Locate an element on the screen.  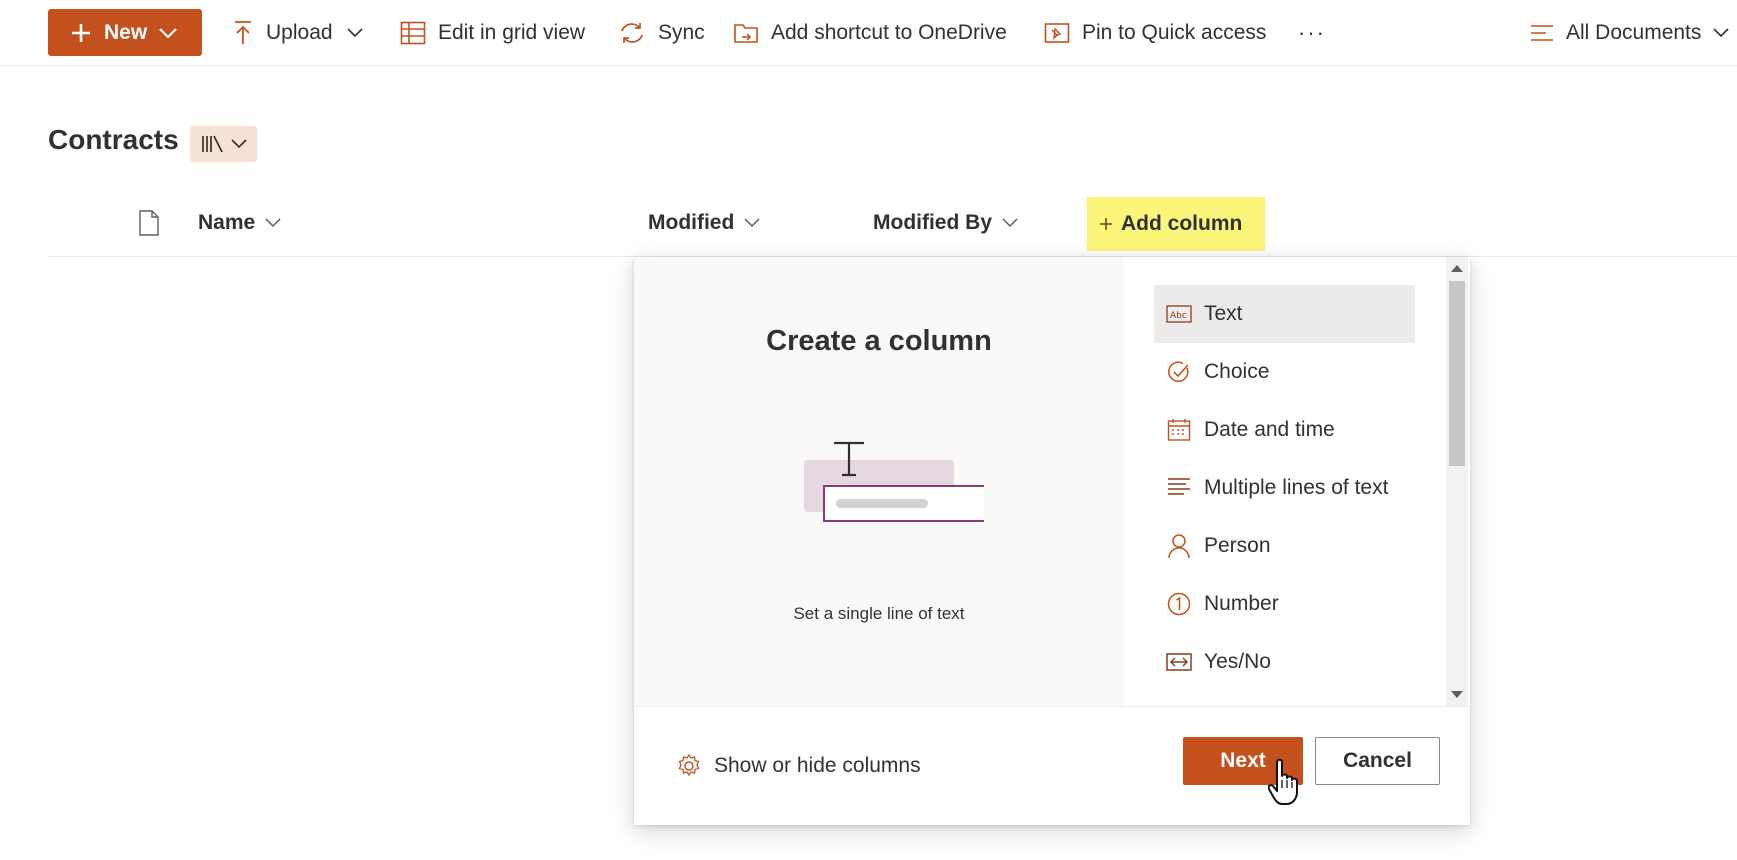
sync-button: Sync is located at coordinates (661, 33).